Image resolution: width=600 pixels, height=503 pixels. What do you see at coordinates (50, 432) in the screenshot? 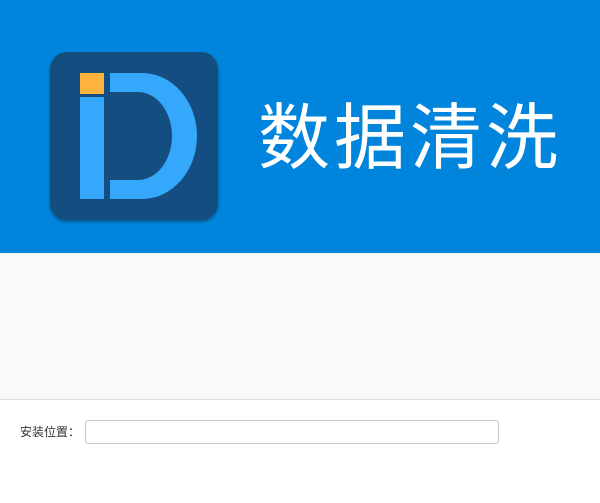
I see `install-location-label: 安装位置：` at bounding box center [50, 432].